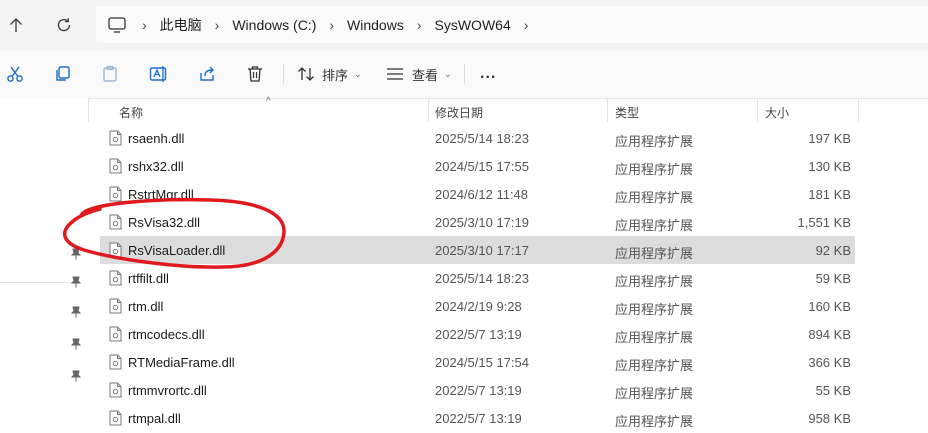 This screenshot has height=433, width=928. What do you see at coordinates (181, 362) in the screenshot?
I see `file-name: RTMediaFrame.dll` at bounding box center [181, 362].